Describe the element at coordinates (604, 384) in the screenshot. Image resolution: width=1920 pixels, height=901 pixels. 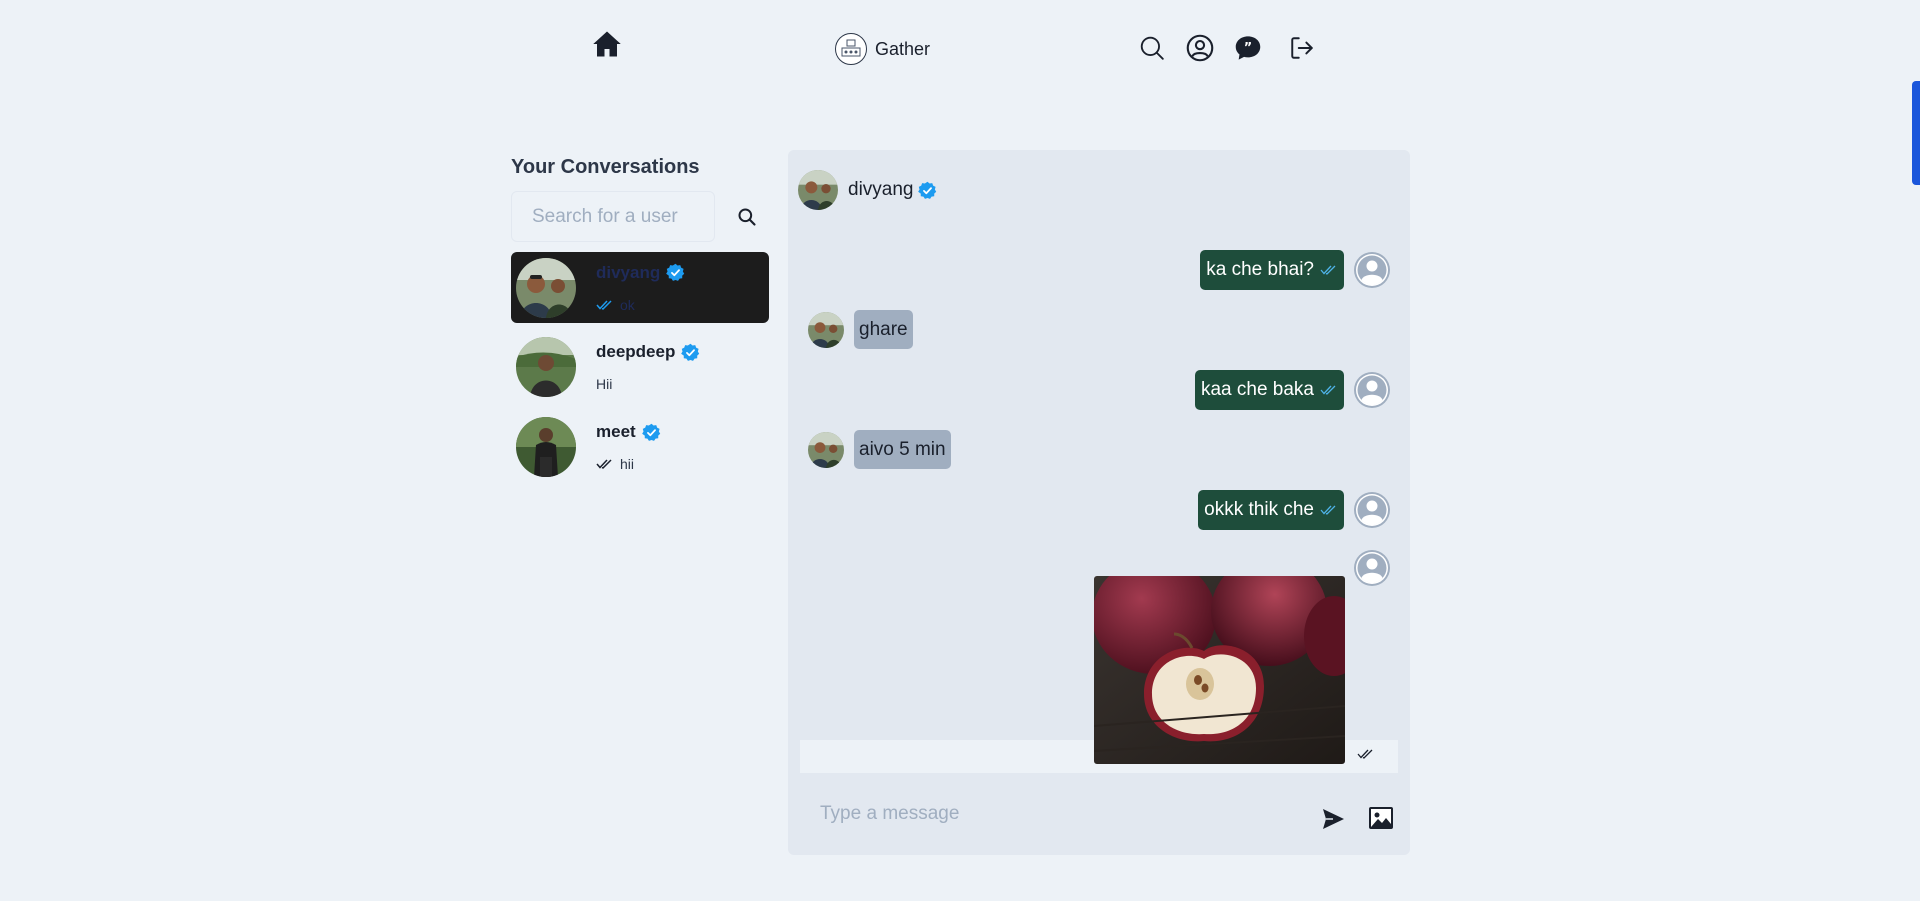
I see `conversation-last-message: Hii` at that location.